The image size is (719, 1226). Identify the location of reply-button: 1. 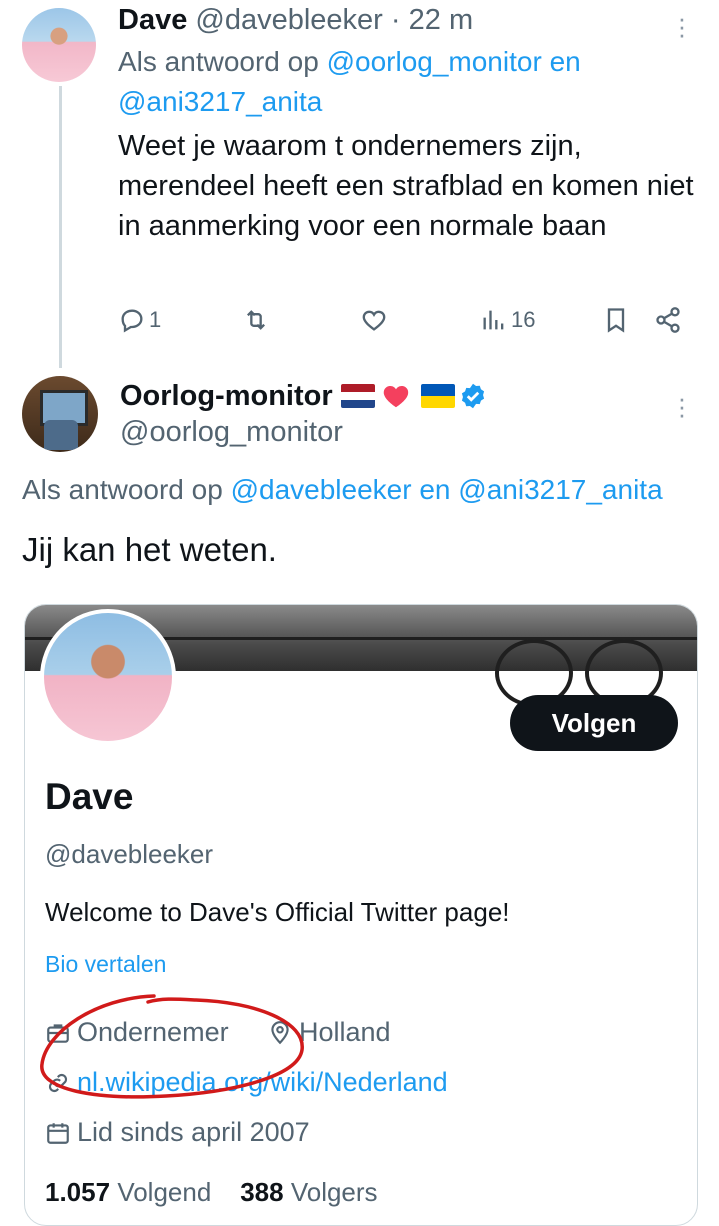
(139, 320).